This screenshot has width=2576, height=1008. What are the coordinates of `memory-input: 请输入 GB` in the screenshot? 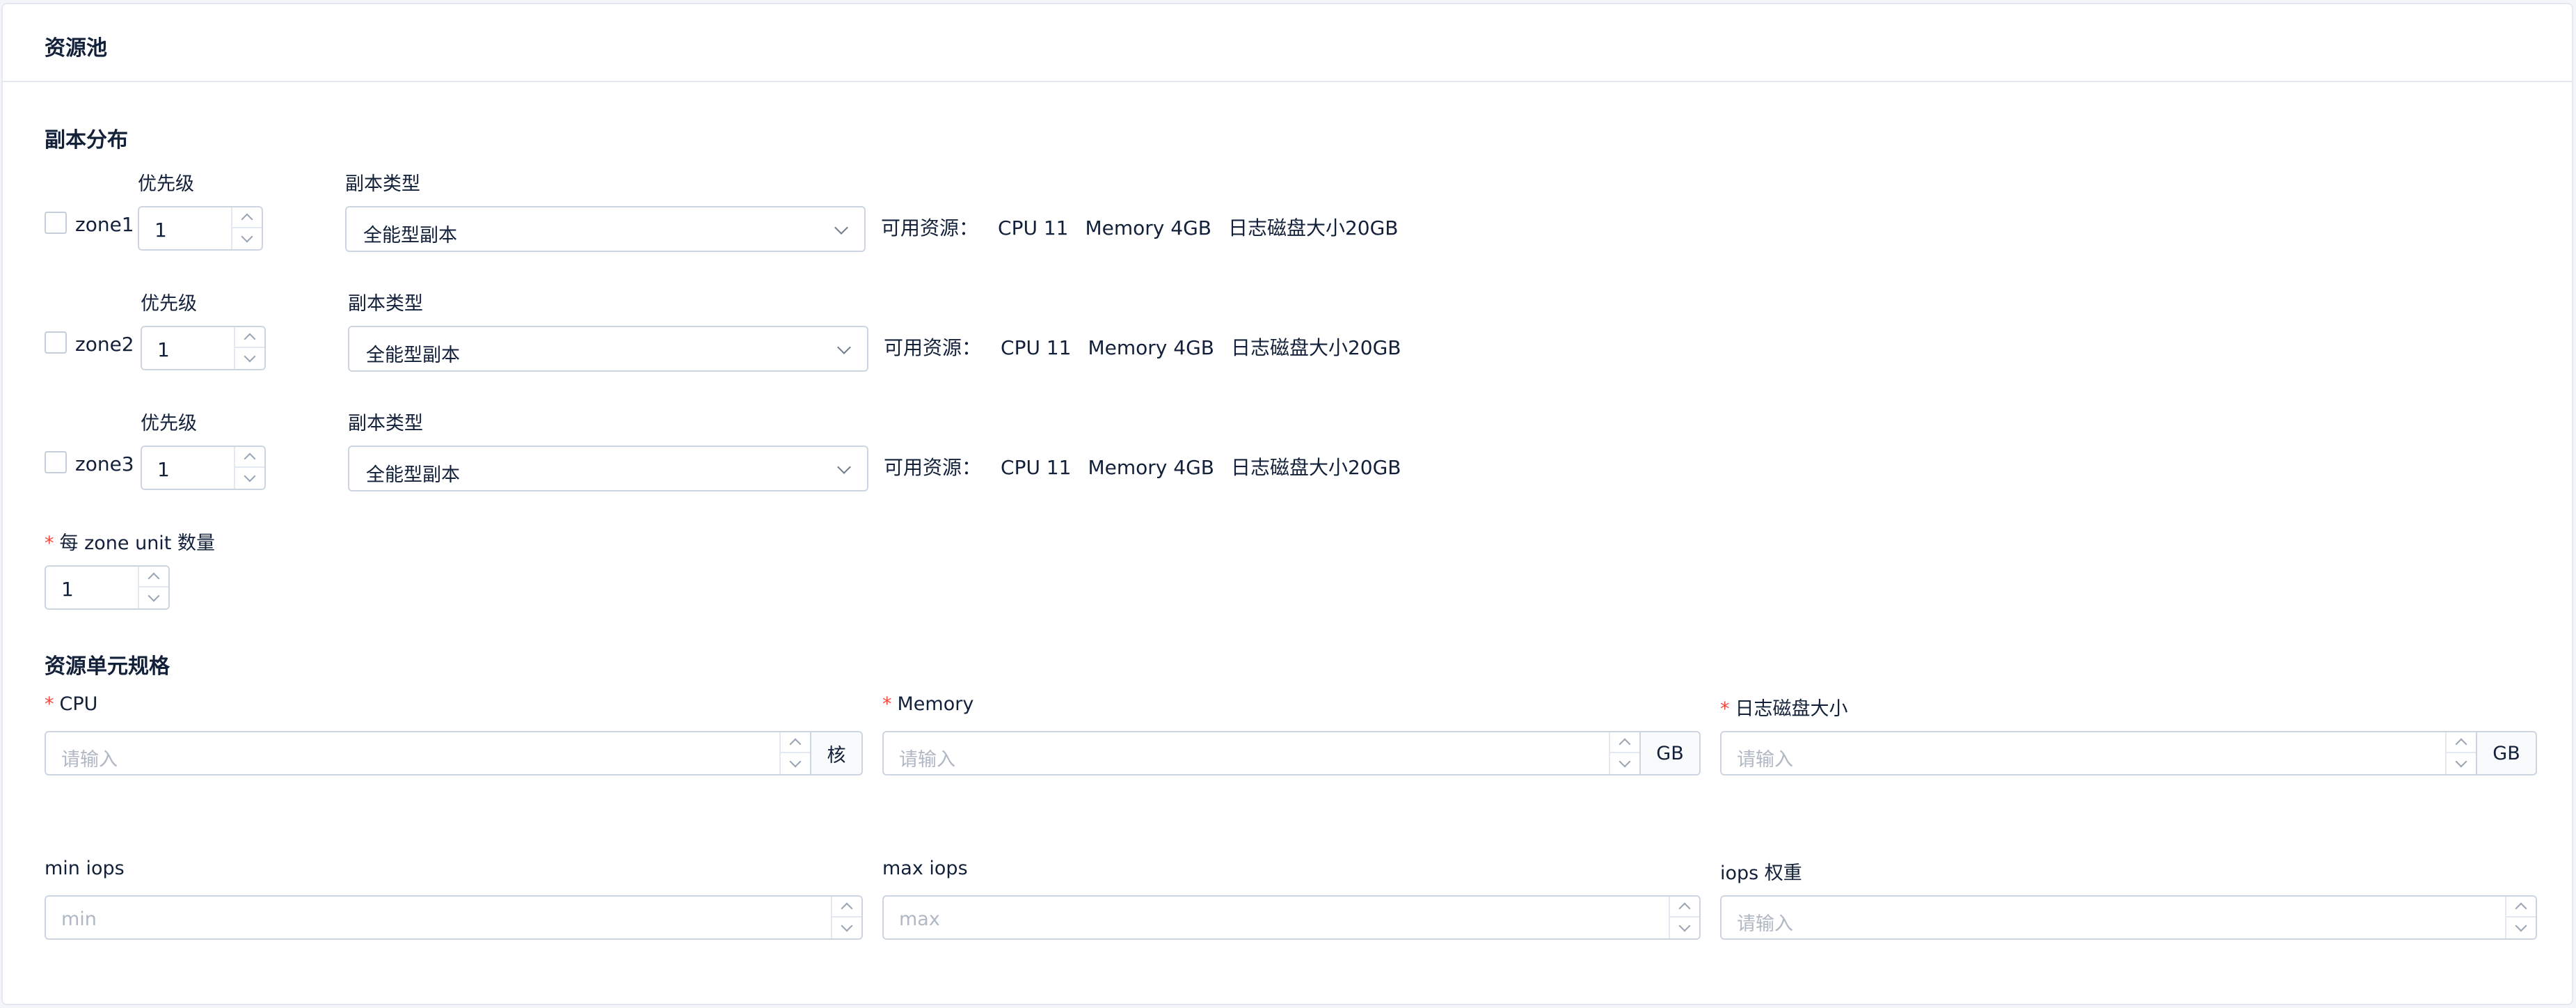 It's located at (1291, 753).